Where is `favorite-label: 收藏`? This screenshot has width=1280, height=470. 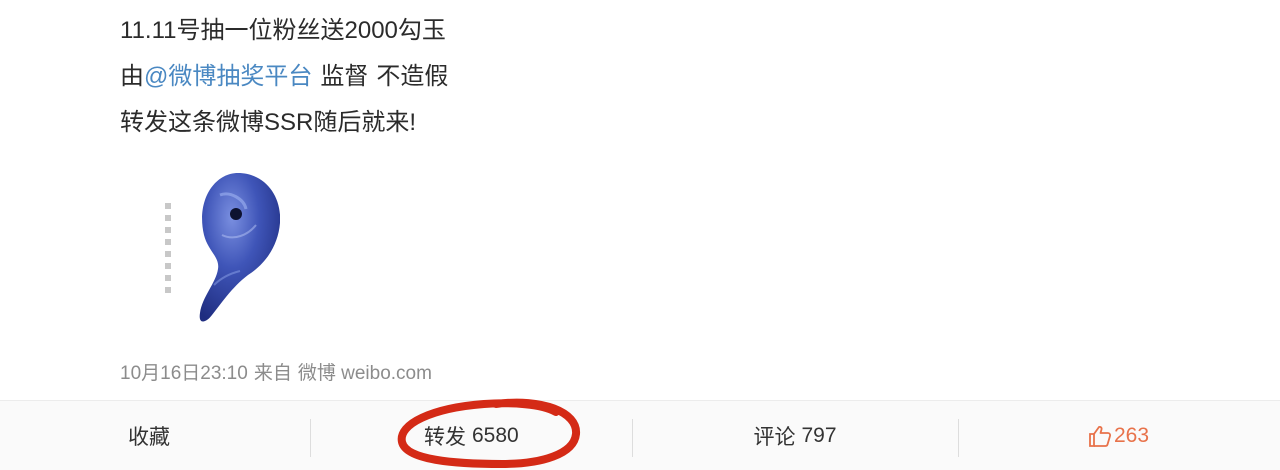
favorite-label: 收藏 is located at coordinates (149, 437).